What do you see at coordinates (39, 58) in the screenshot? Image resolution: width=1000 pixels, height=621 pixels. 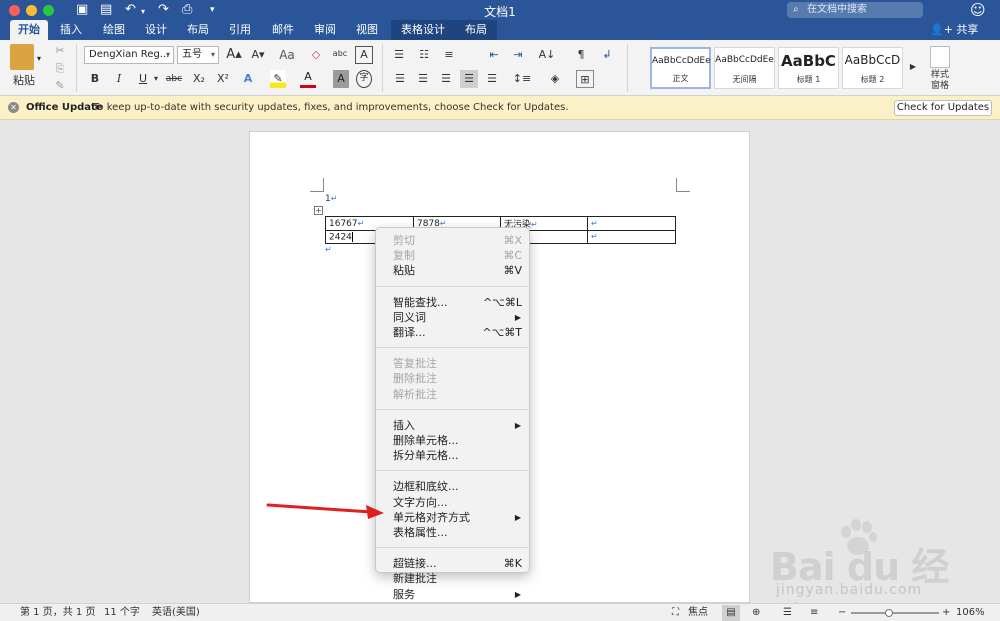 I see `paste-dropdown-icon: ▾` at bounding box center [39, 58].